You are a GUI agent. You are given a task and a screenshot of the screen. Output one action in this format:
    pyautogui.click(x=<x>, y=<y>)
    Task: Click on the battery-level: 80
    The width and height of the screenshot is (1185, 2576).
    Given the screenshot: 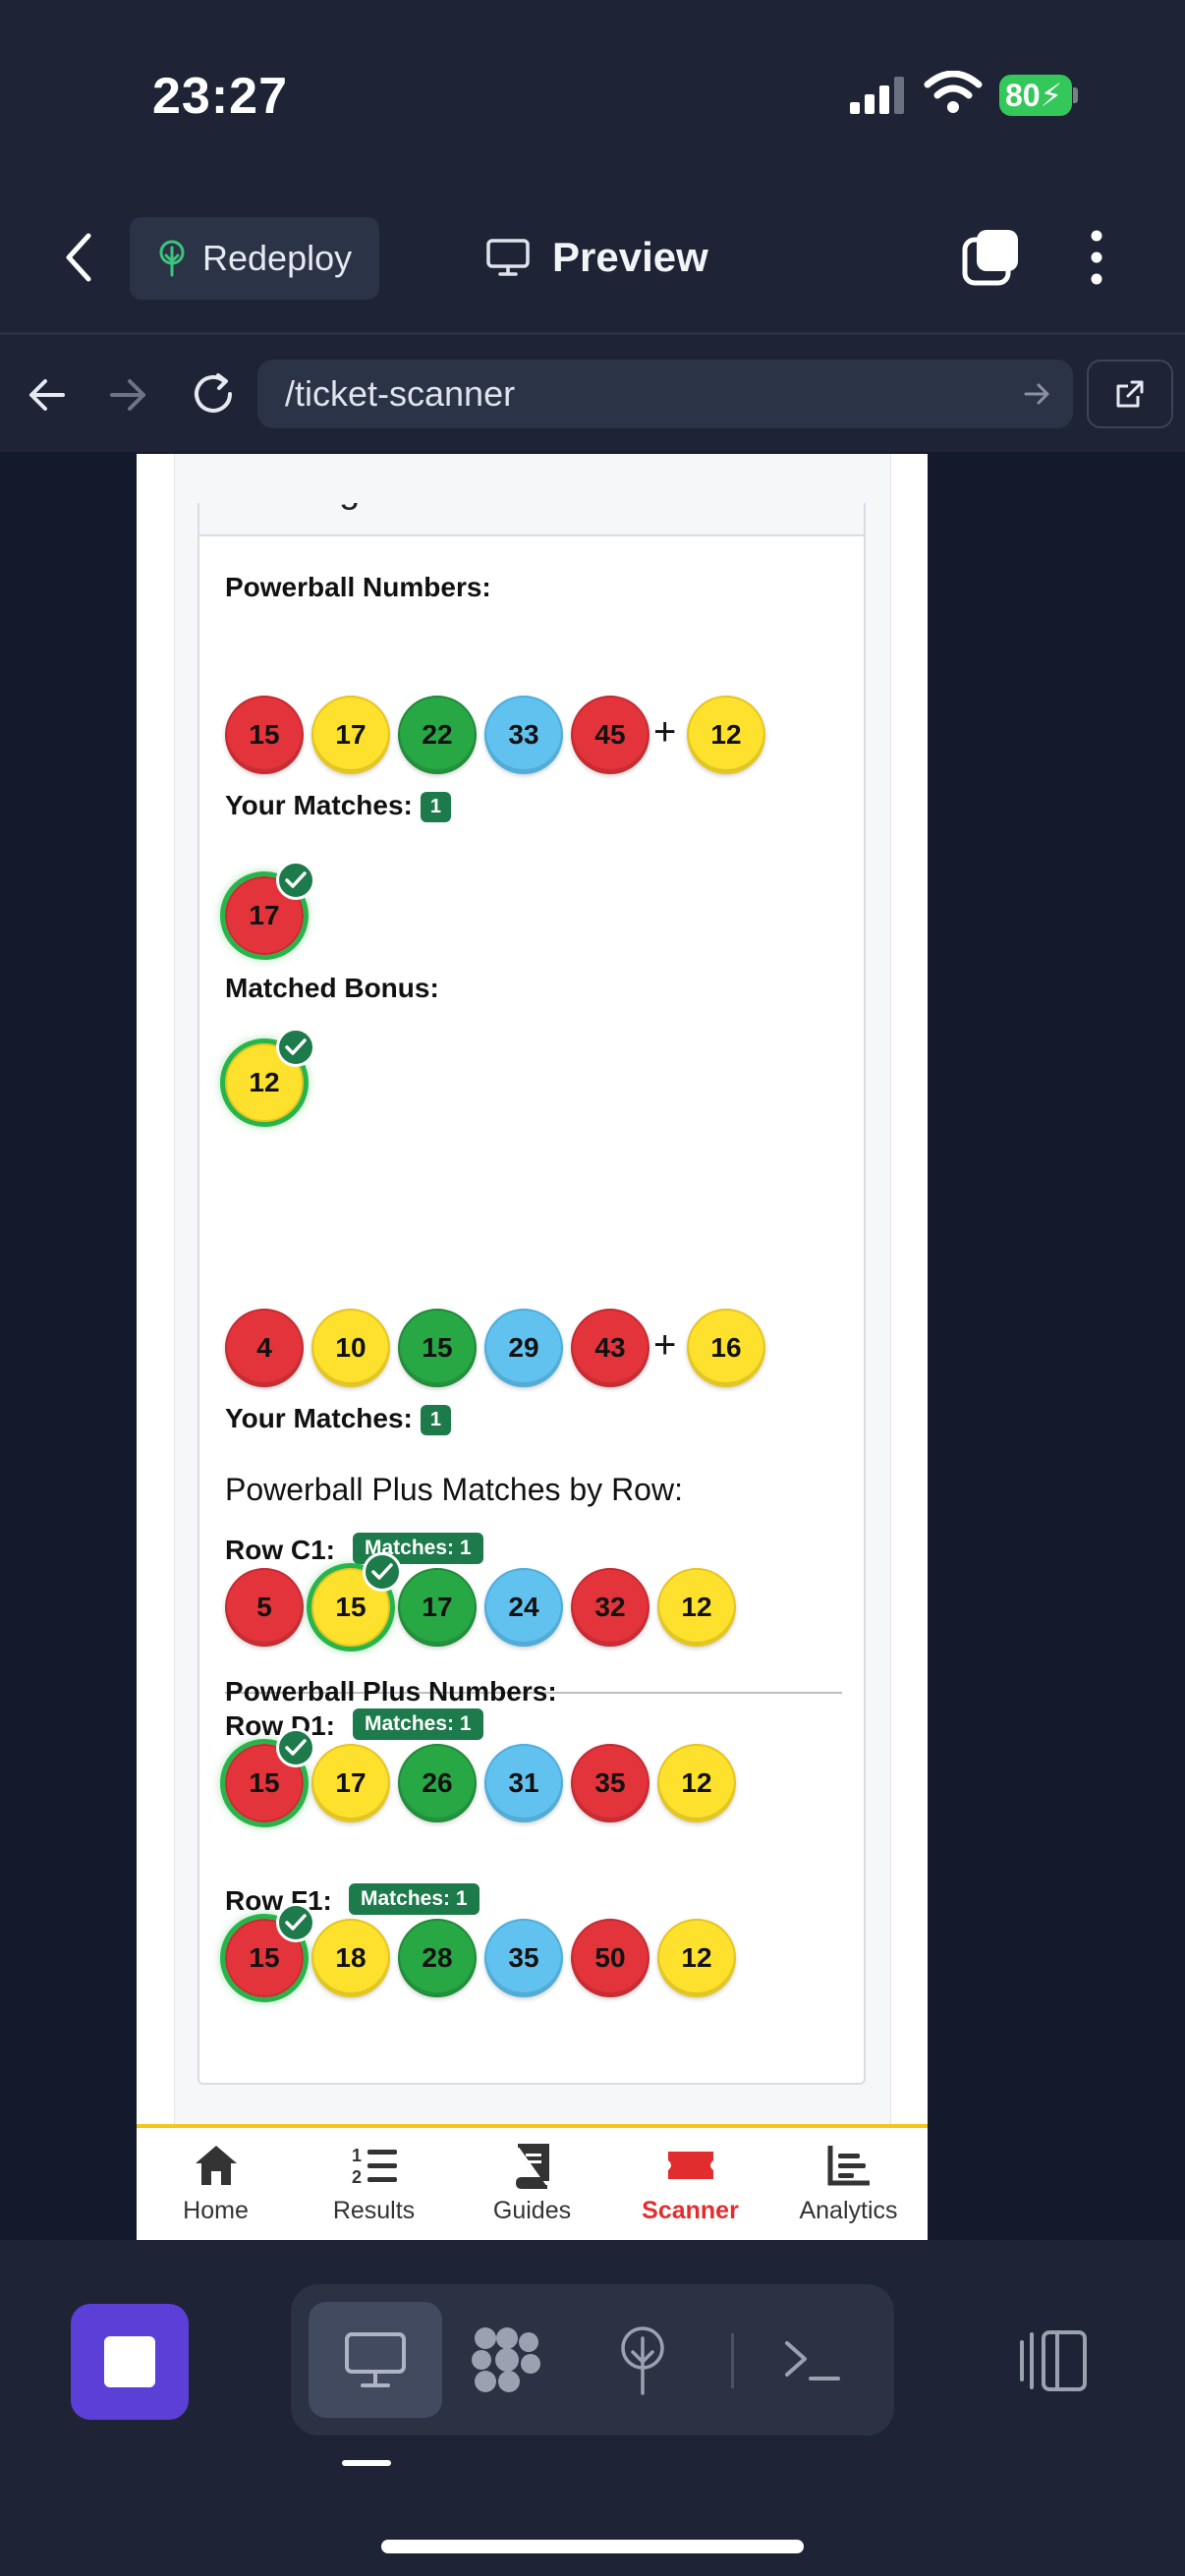 What is the action you would take?
    pyautogui.click(x=1023, y=95)
    